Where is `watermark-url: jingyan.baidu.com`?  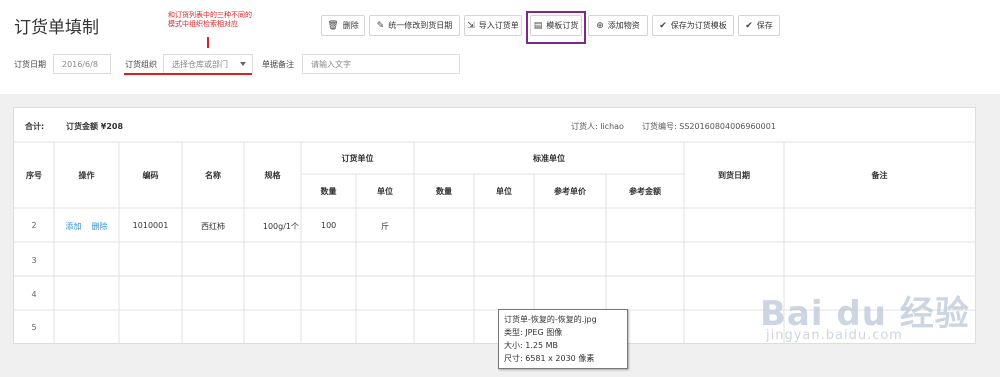 watermark-url: jingyan.baidu.com is located at coordinates (834, 335).